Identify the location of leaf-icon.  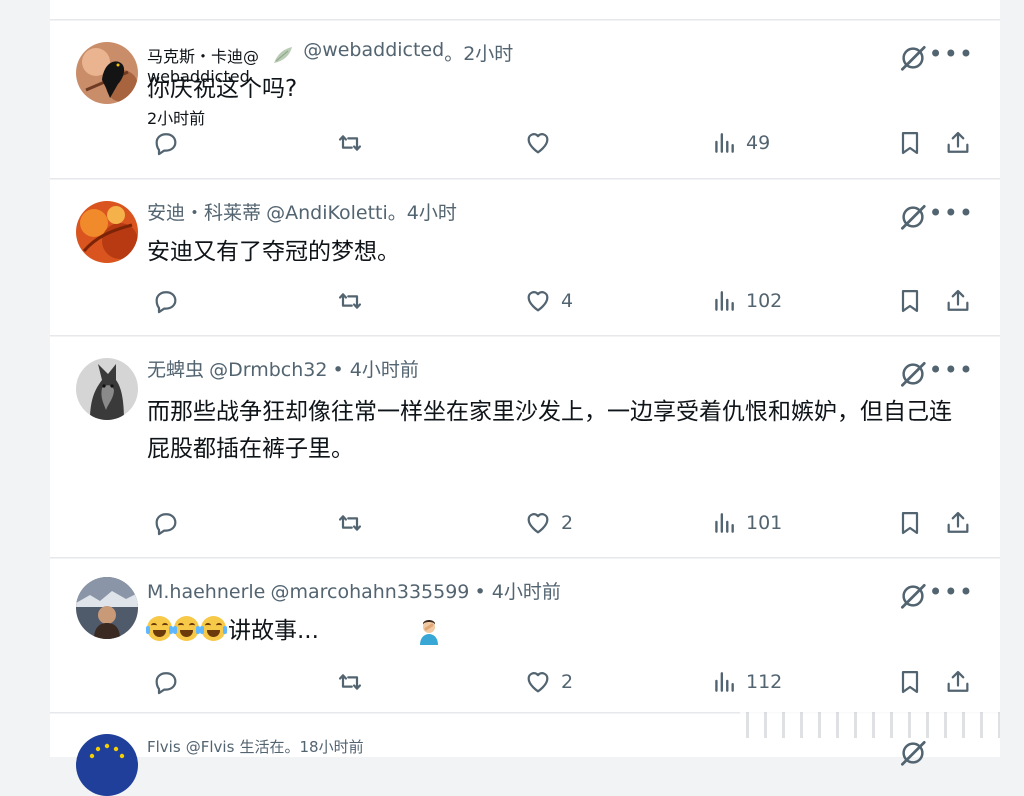
(283, 57).